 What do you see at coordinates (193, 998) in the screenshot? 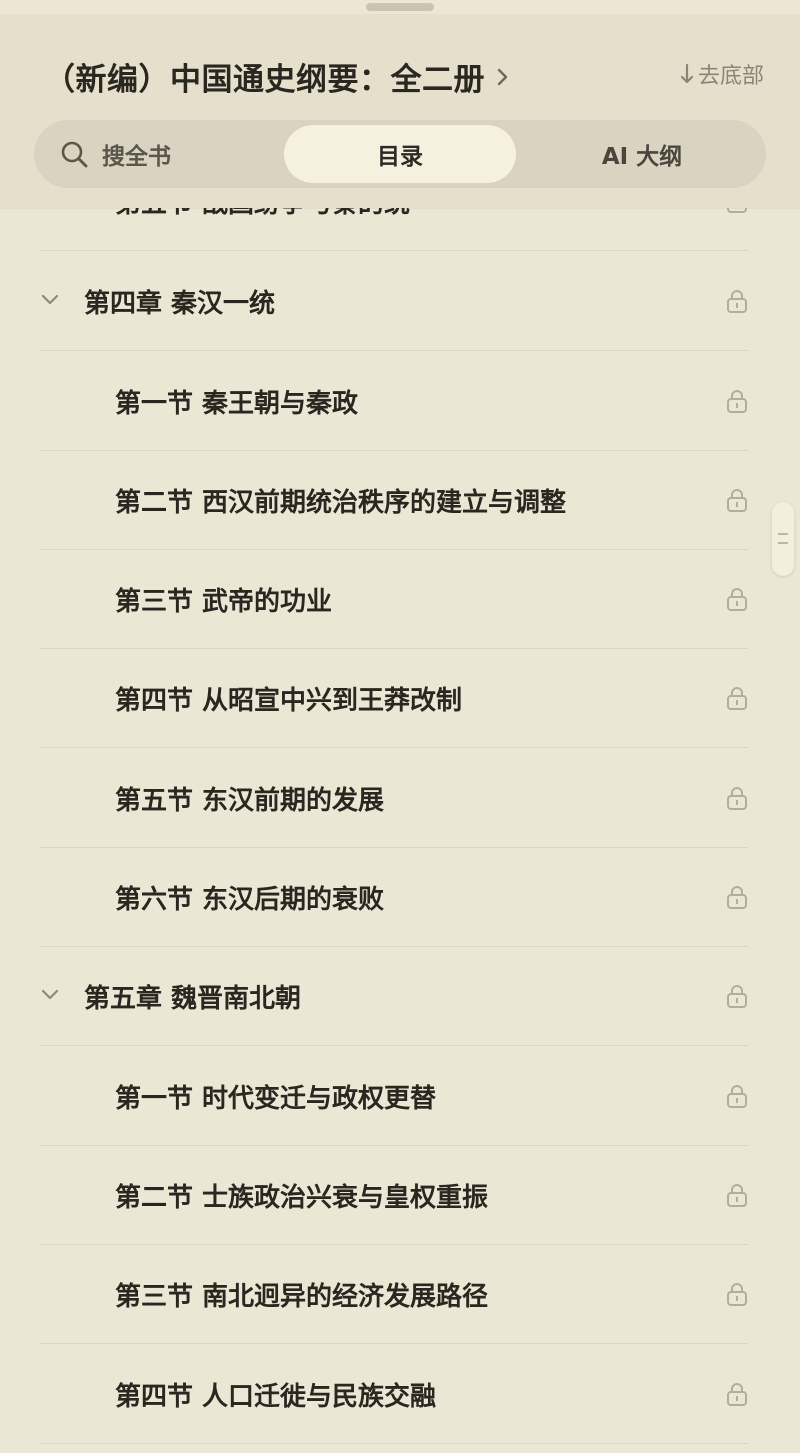
I see `toc-chapter-label: 第五章 魏晋南北朝` at bounding box center [193, 998].